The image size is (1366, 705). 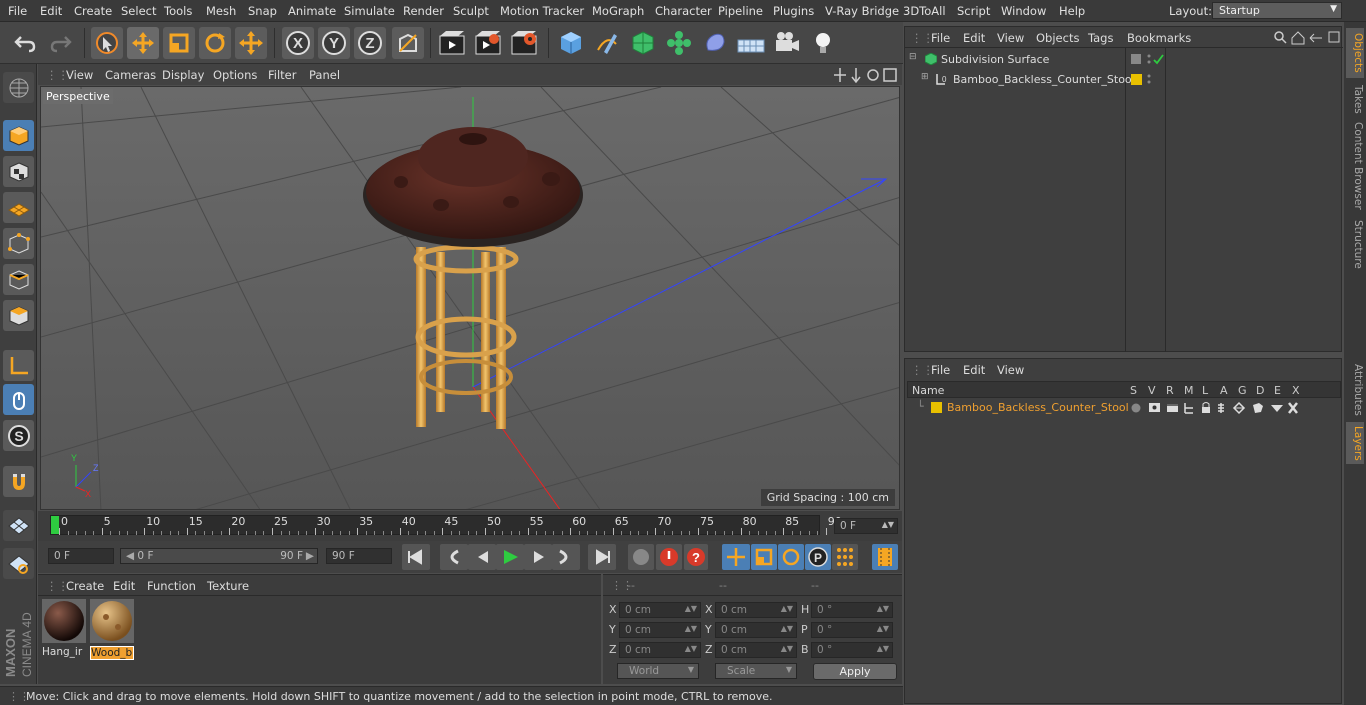 I want to click on layer-column-header: L, so click(x=1205, y=390).